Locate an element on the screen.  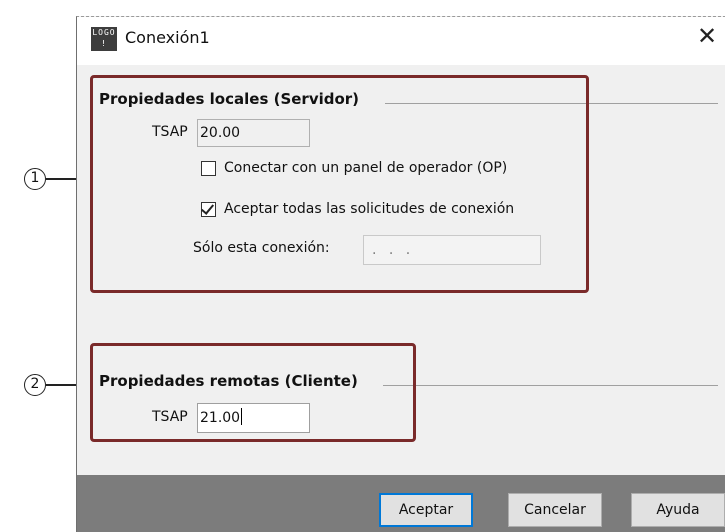
accept-button: Aceptar is located at coordinates (426, 510).